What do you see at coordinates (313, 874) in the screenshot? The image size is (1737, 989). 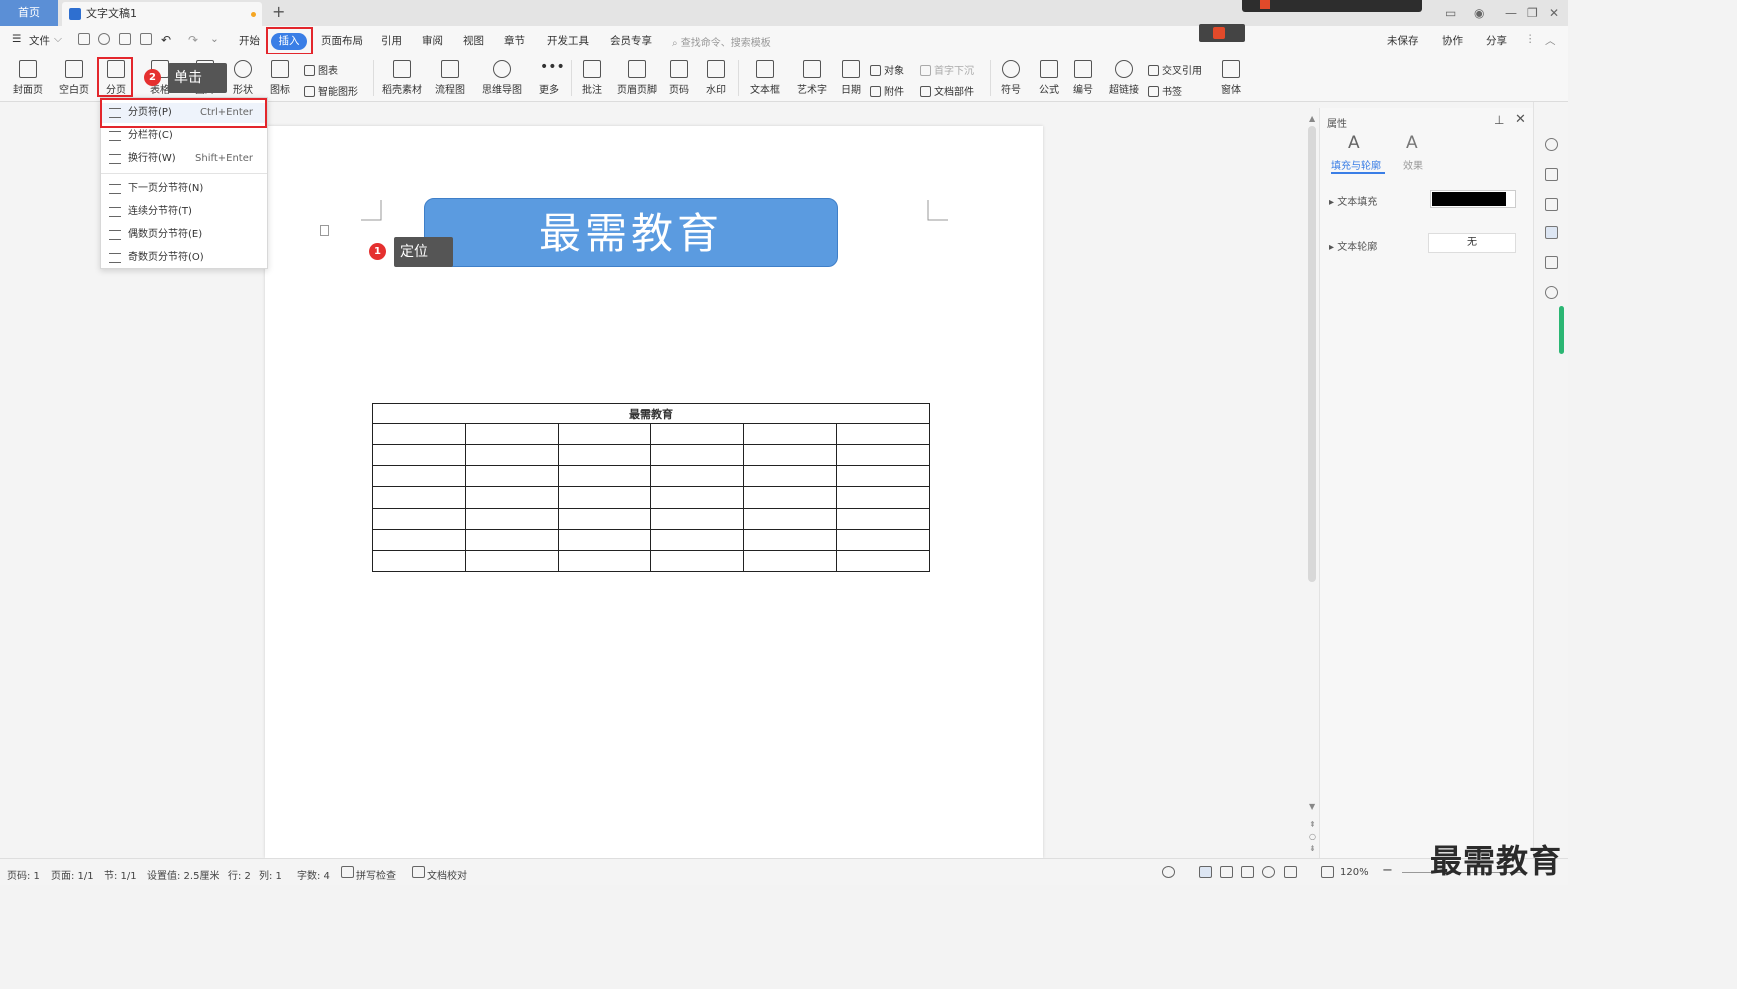 I see `status-word-count: 字数: 4` at bounding box center [313, 874].